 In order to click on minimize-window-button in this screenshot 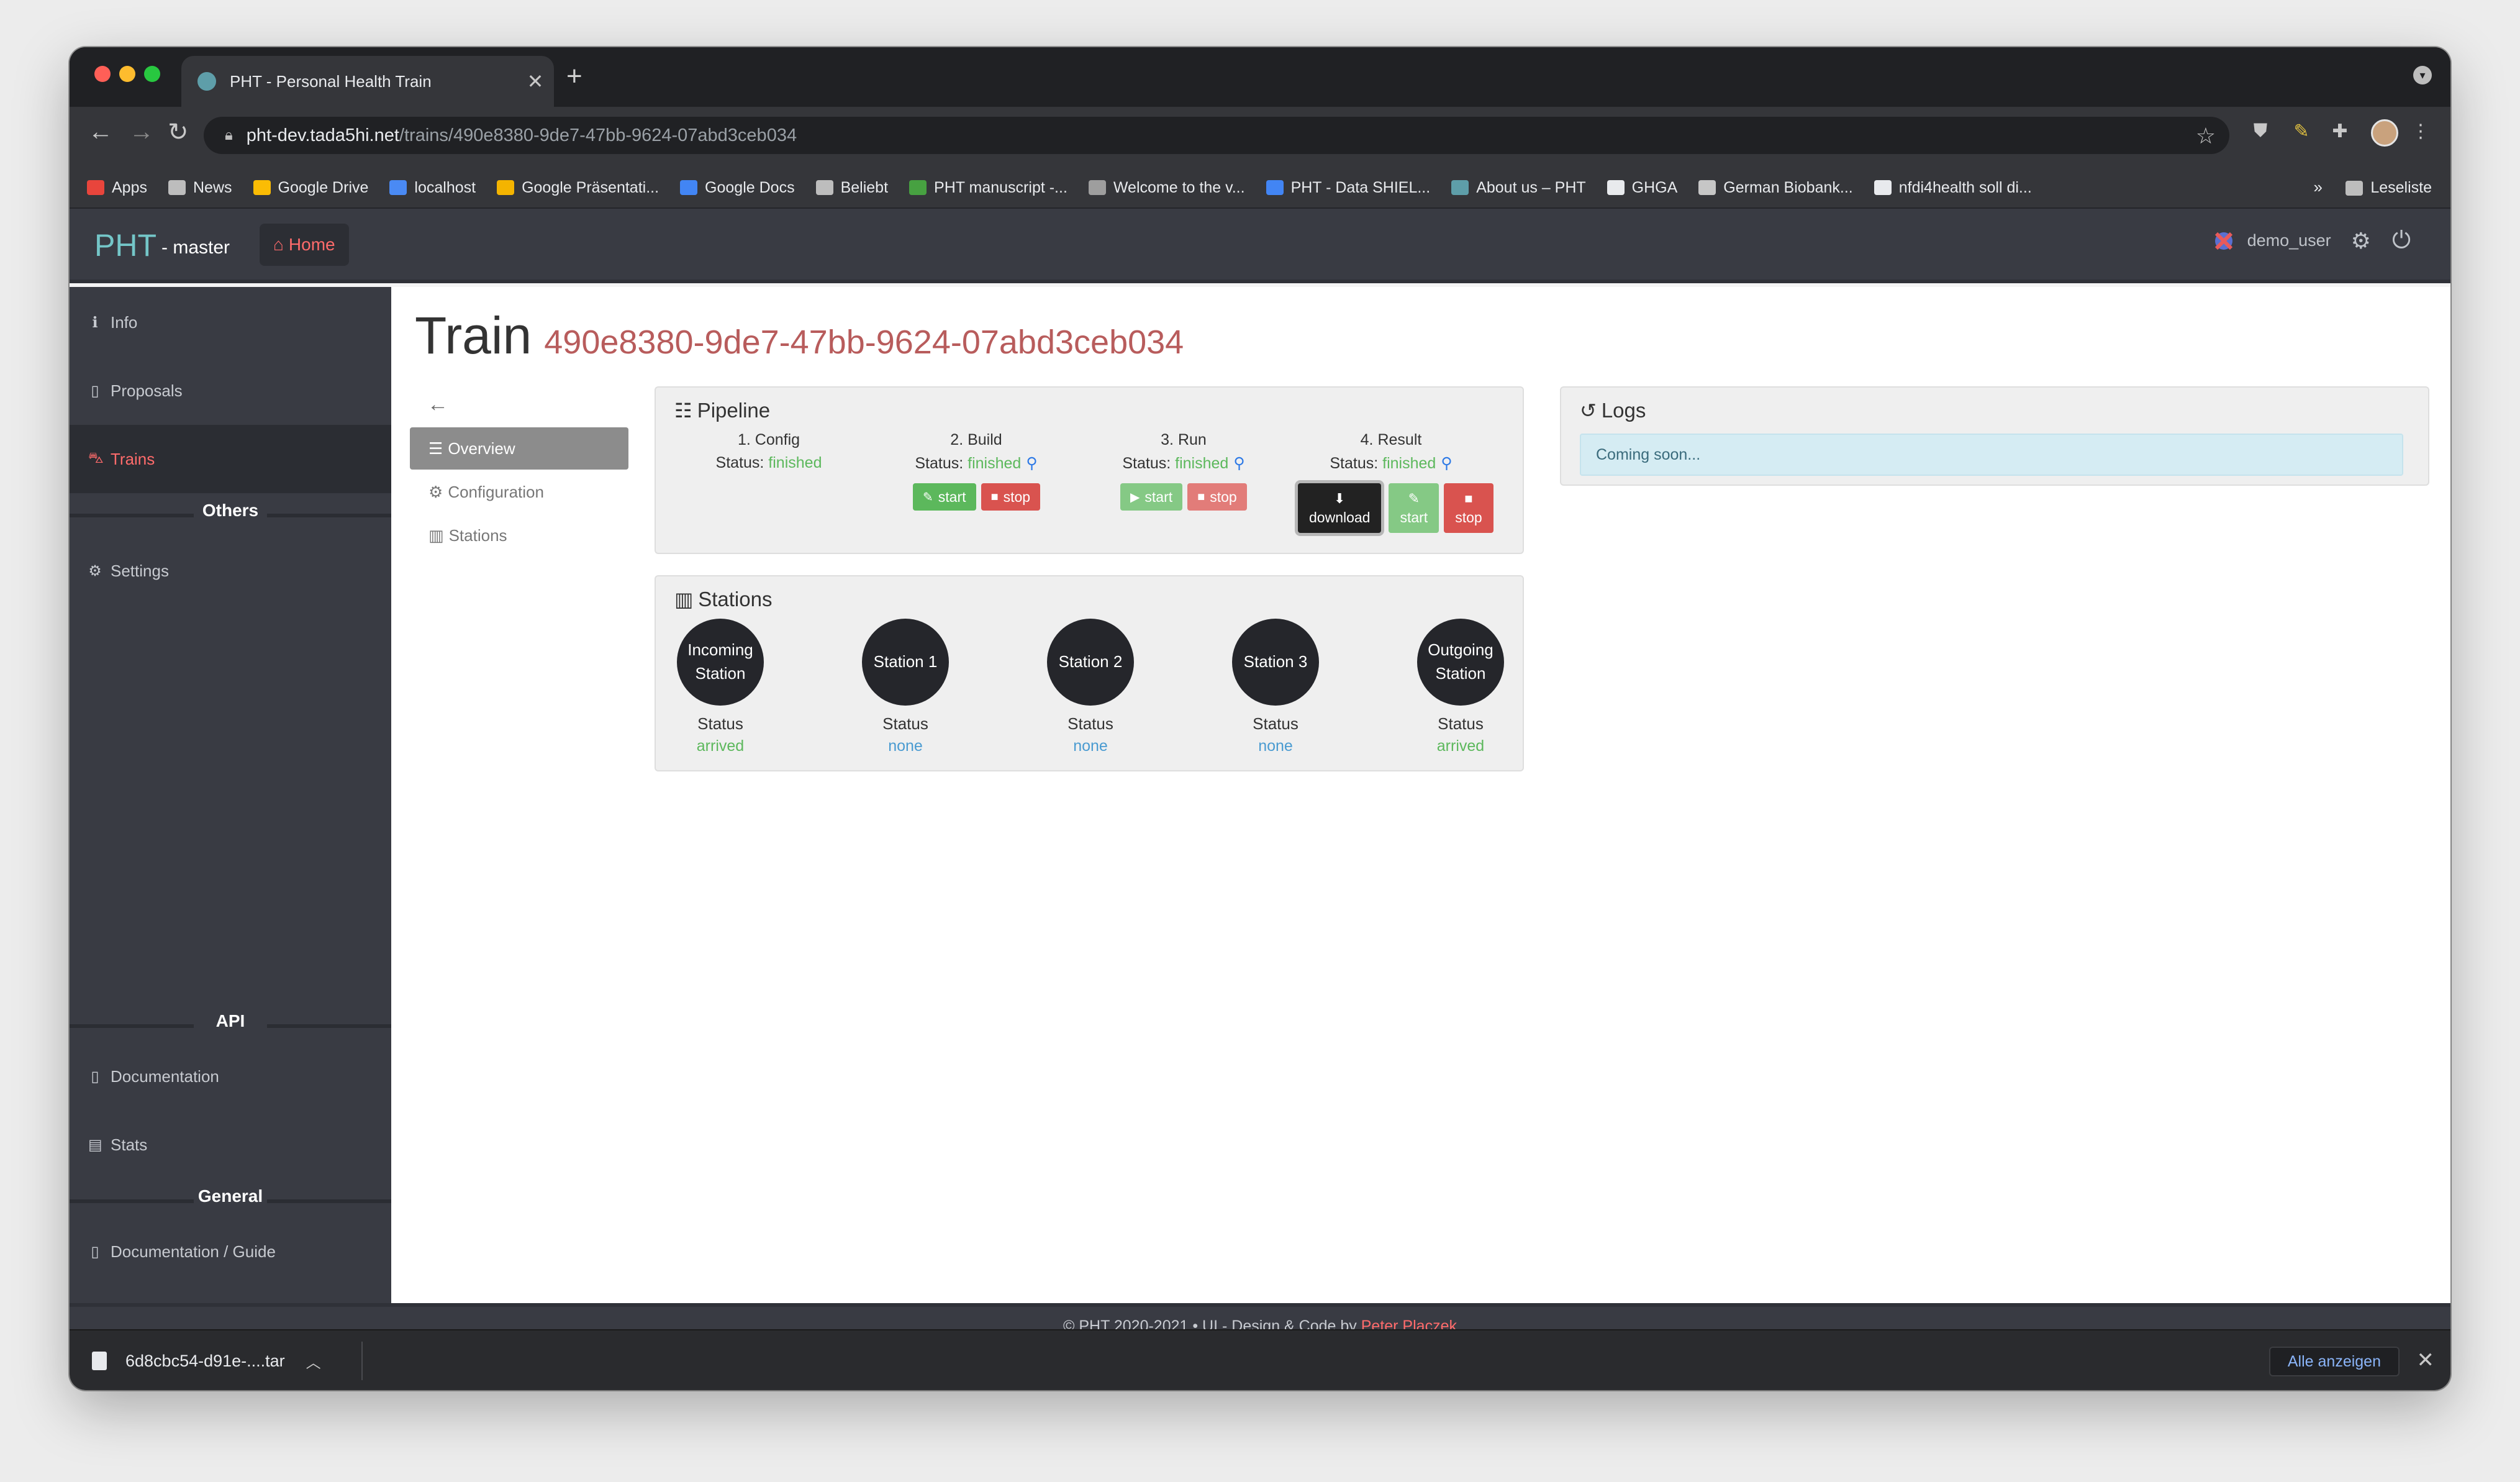, I will do `click(127, 74)`.